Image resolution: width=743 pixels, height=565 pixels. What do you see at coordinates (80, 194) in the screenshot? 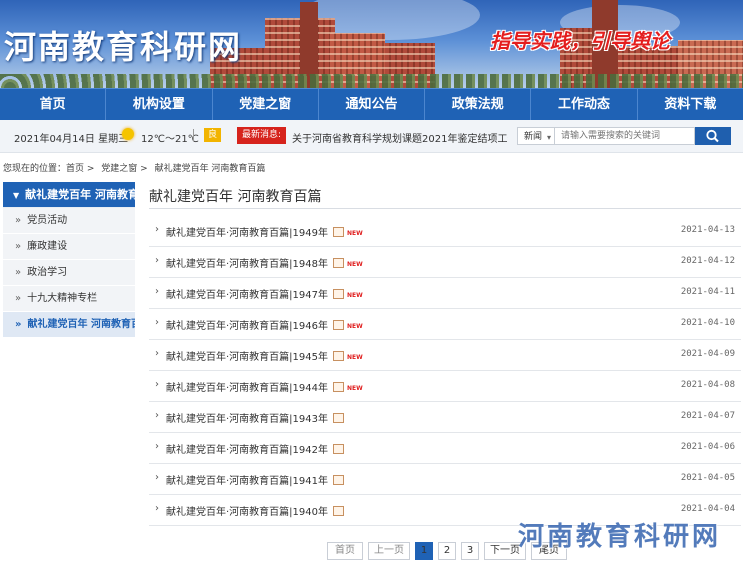
I see `sidebar-header-label: 献礼建党百年 河南教育百篇` at bounding box center [80, 194].